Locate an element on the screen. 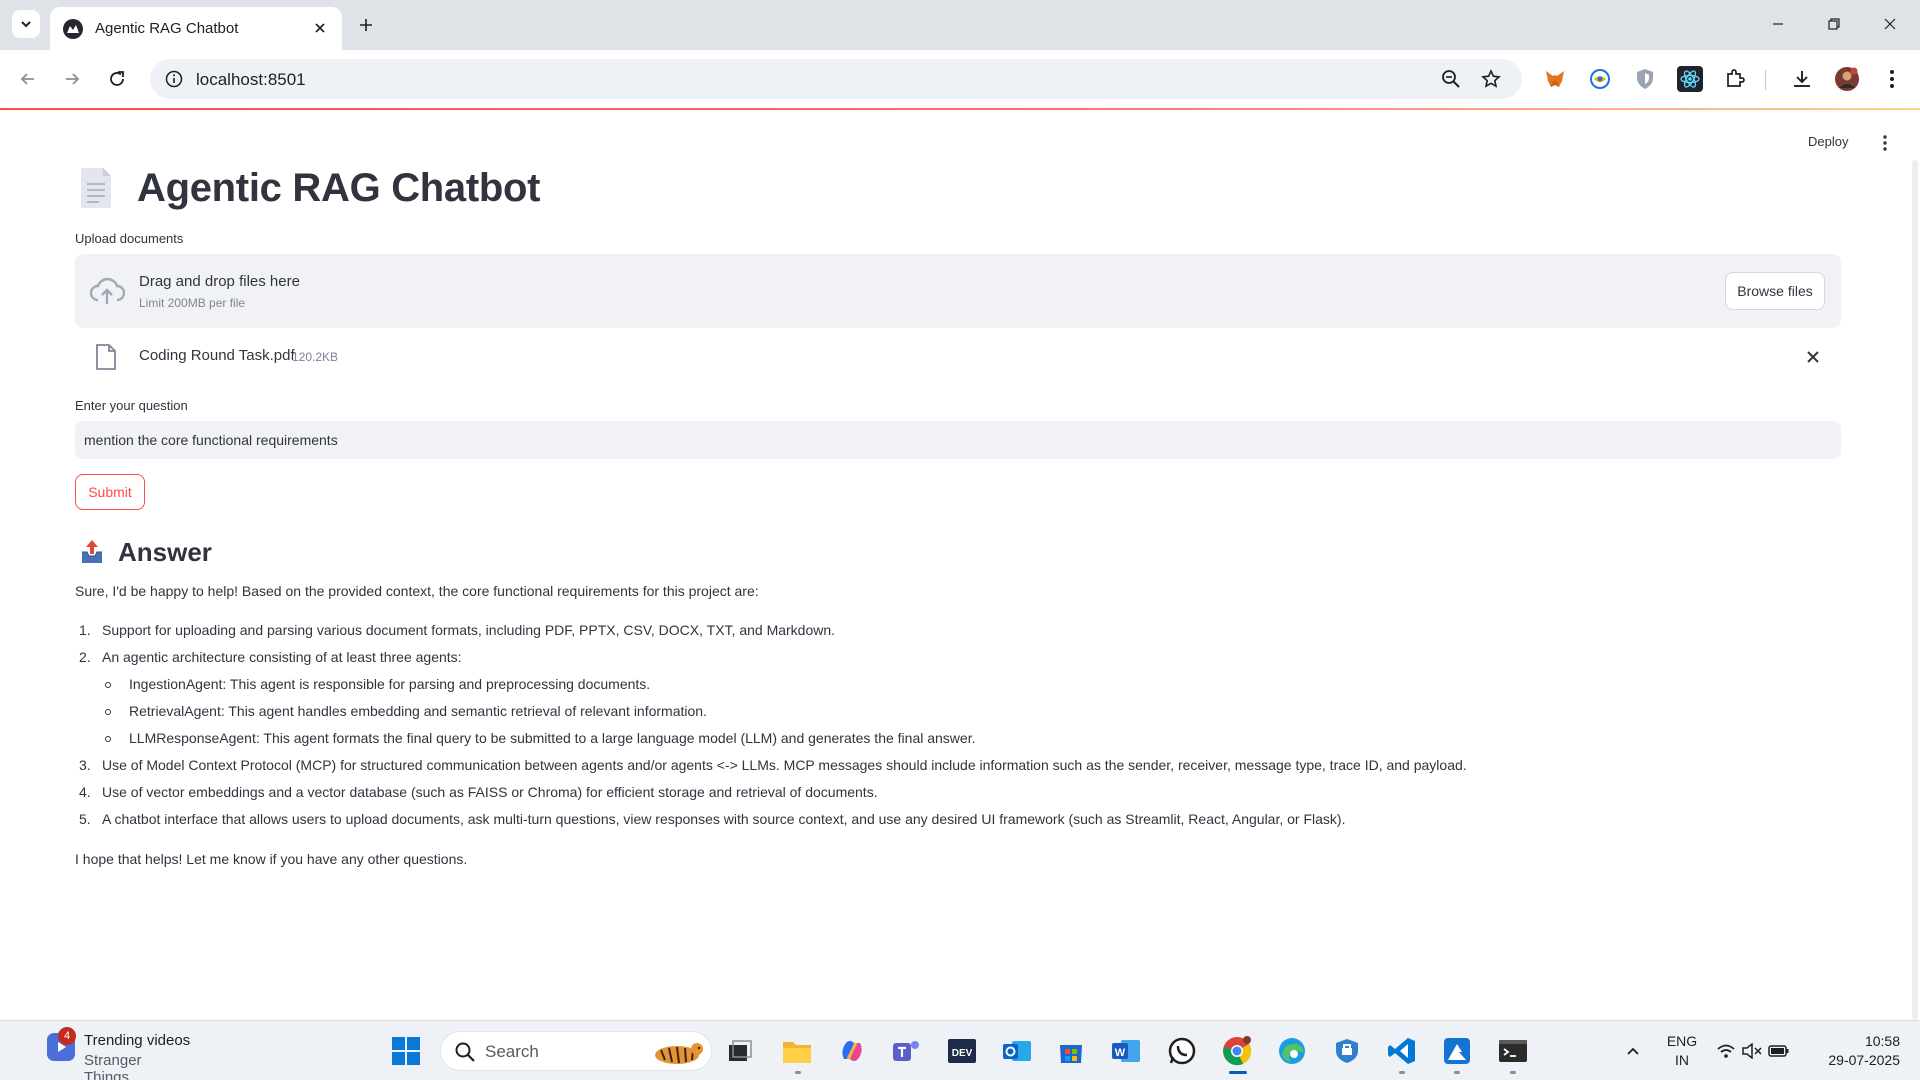 This screenshot has height=1080, width=1920. reload-button is located at coordinates (117, 79).